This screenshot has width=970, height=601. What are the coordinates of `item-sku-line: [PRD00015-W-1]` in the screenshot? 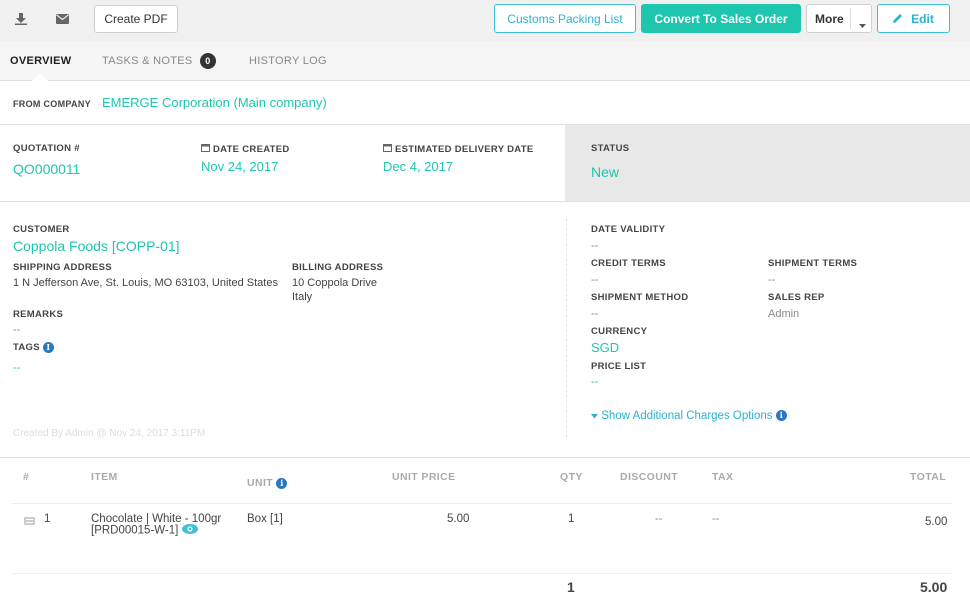 It's located at (144, 530).